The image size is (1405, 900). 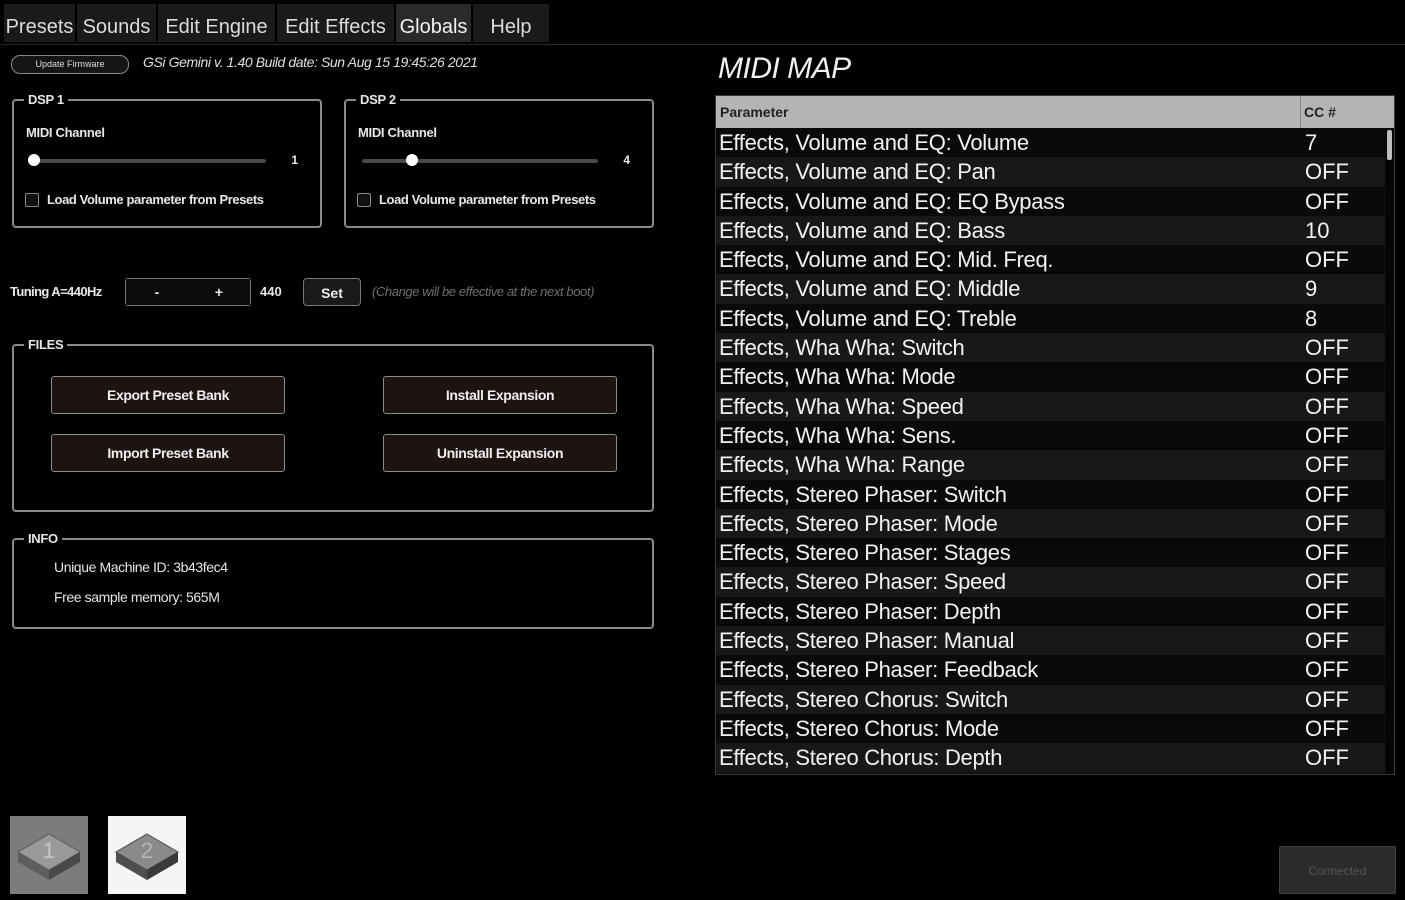 What do you see at coordinates (1050, 699) in the screenshot?
I see `table-row: Effects, Stereo Chorus: Switch OFF` at bounding box center [1050, 699].